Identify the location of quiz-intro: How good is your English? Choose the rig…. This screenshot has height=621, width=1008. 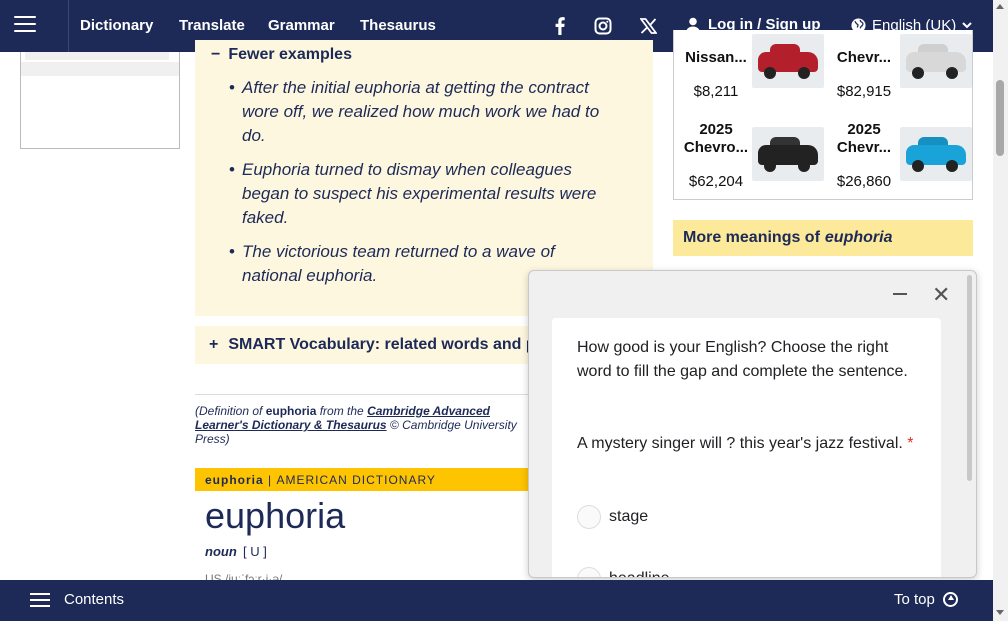
(742, 359).